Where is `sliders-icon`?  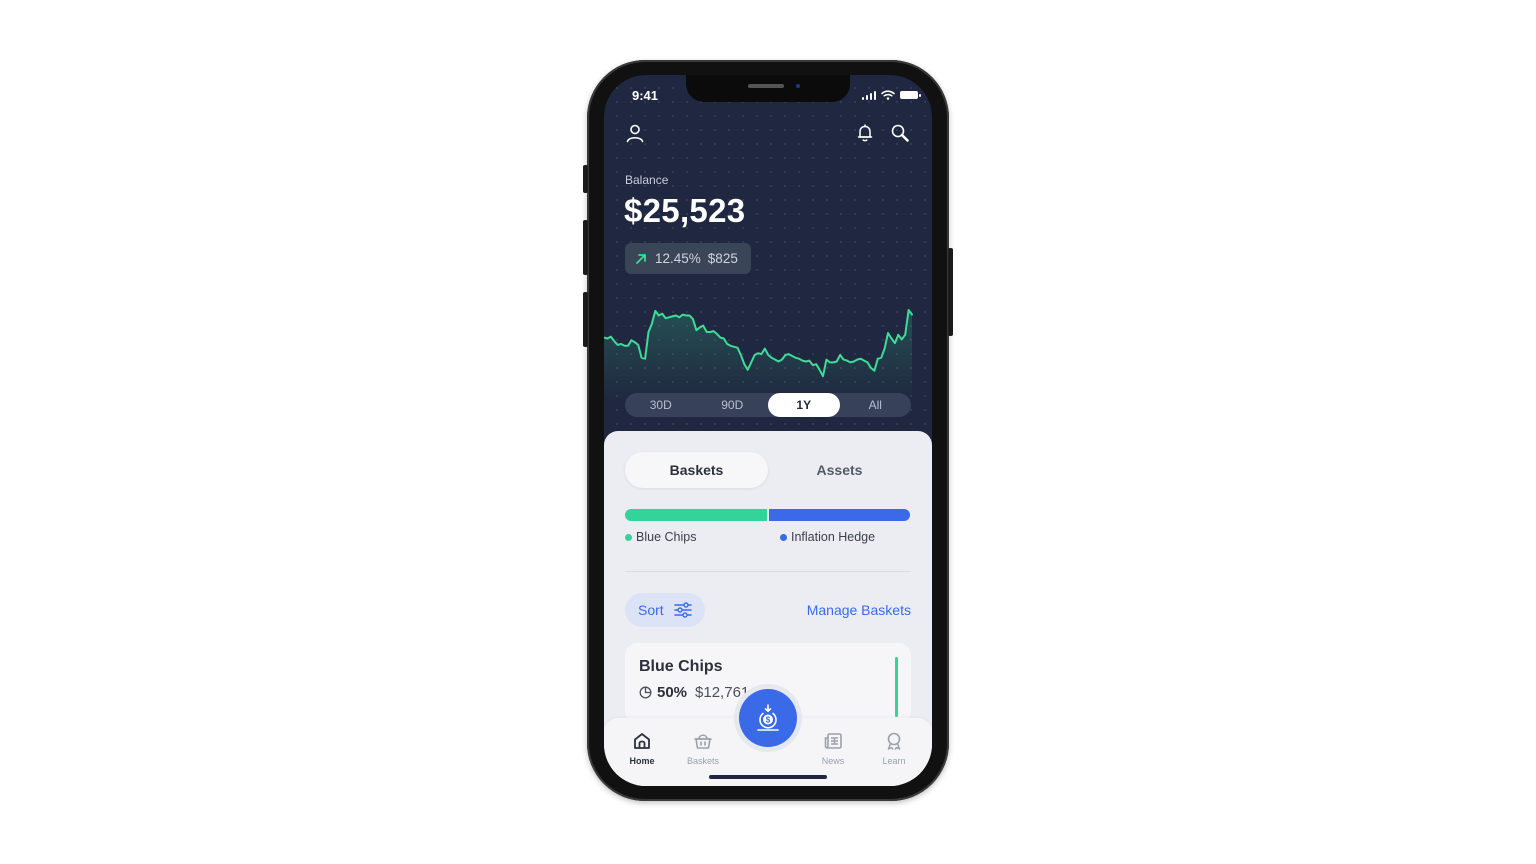 sliders-icon is located at coordinates (682, 610).